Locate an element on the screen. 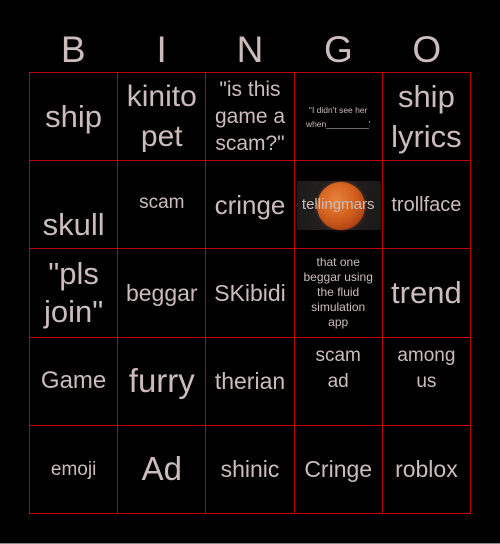 Image resolution: width=500 pixels, height=544 pixels. bingo-cell: trollface is located at coordinates (426, 205).